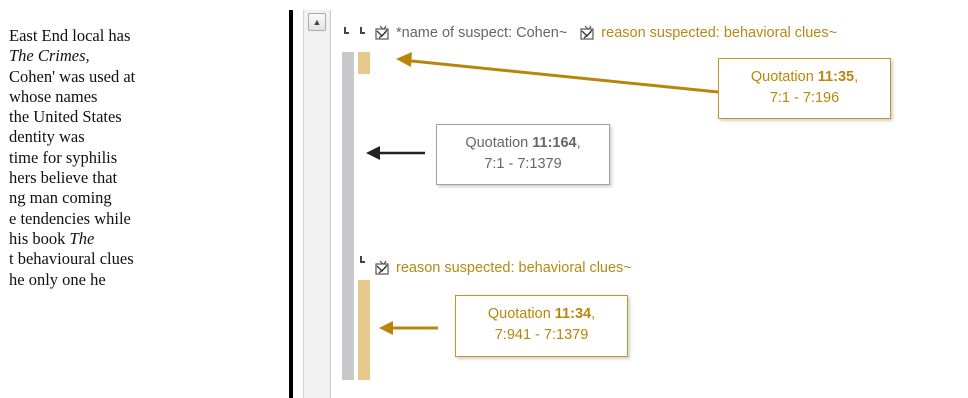  I want to click on callout-title: Quotation 11:164,, so click(523, 143).